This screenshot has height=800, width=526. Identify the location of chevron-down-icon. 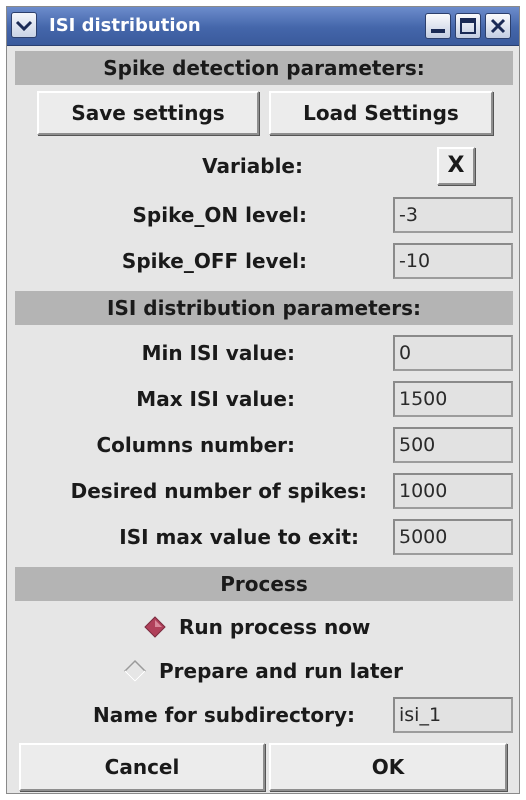
(24, 26).